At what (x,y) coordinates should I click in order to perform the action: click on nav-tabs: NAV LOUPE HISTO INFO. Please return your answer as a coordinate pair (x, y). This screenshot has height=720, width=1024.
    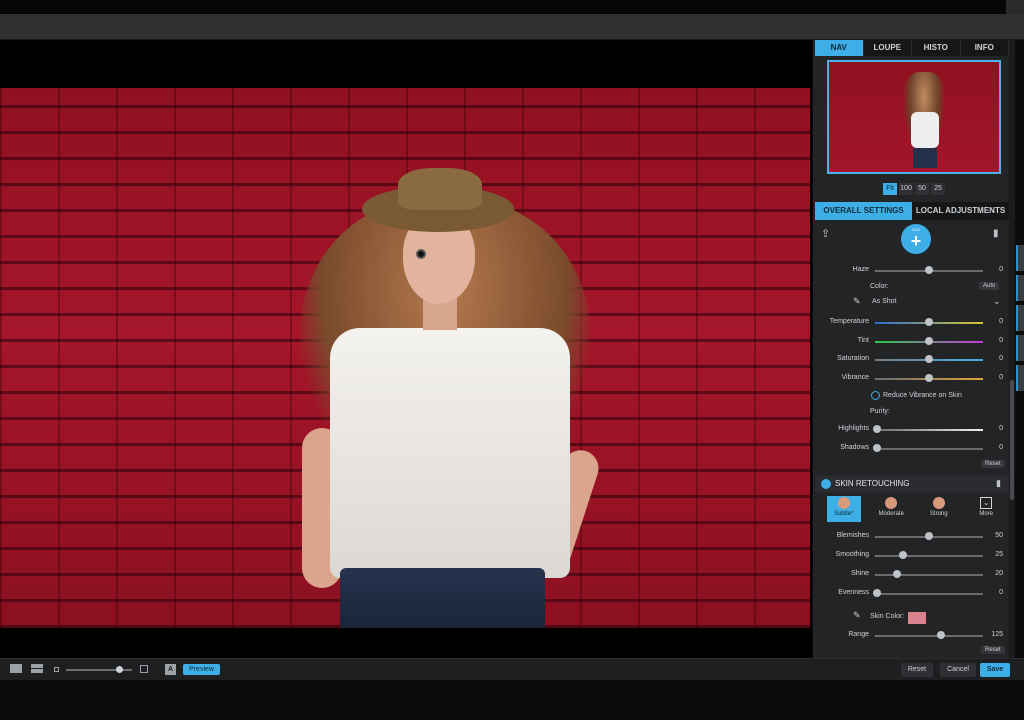
    Looking at the image, I should click on (912, 48).